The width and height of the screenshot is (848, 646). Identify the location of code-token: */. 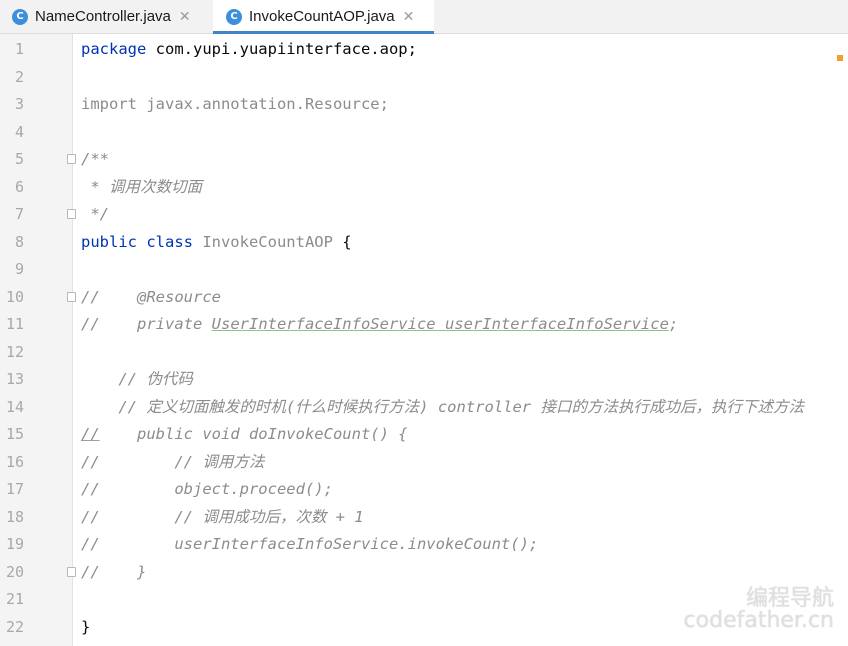
(95, 214).